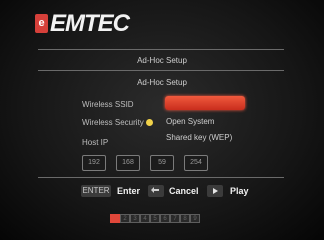 The image size is (324, 240). I want to click on emtec-logo-icon: e, so click(41, 23).